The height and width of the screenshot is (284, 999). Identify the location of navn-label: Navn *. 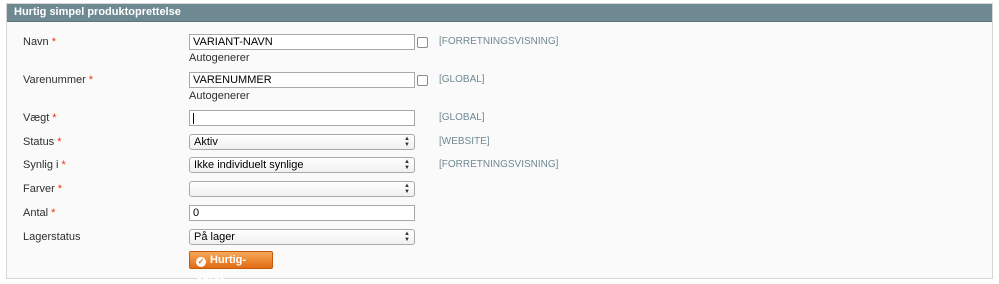
(39, 42).